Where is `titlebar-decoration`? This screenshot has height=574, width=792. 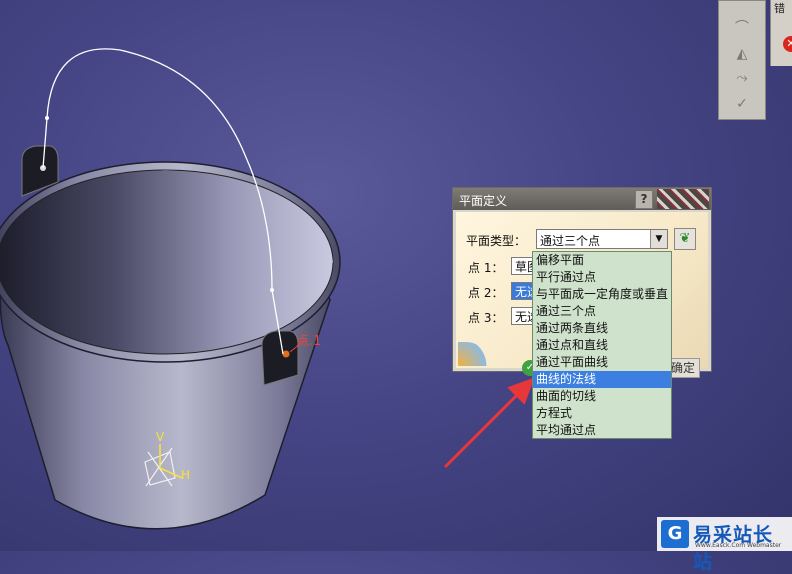
titlebar-decoration is located at coordinates (683, 199).